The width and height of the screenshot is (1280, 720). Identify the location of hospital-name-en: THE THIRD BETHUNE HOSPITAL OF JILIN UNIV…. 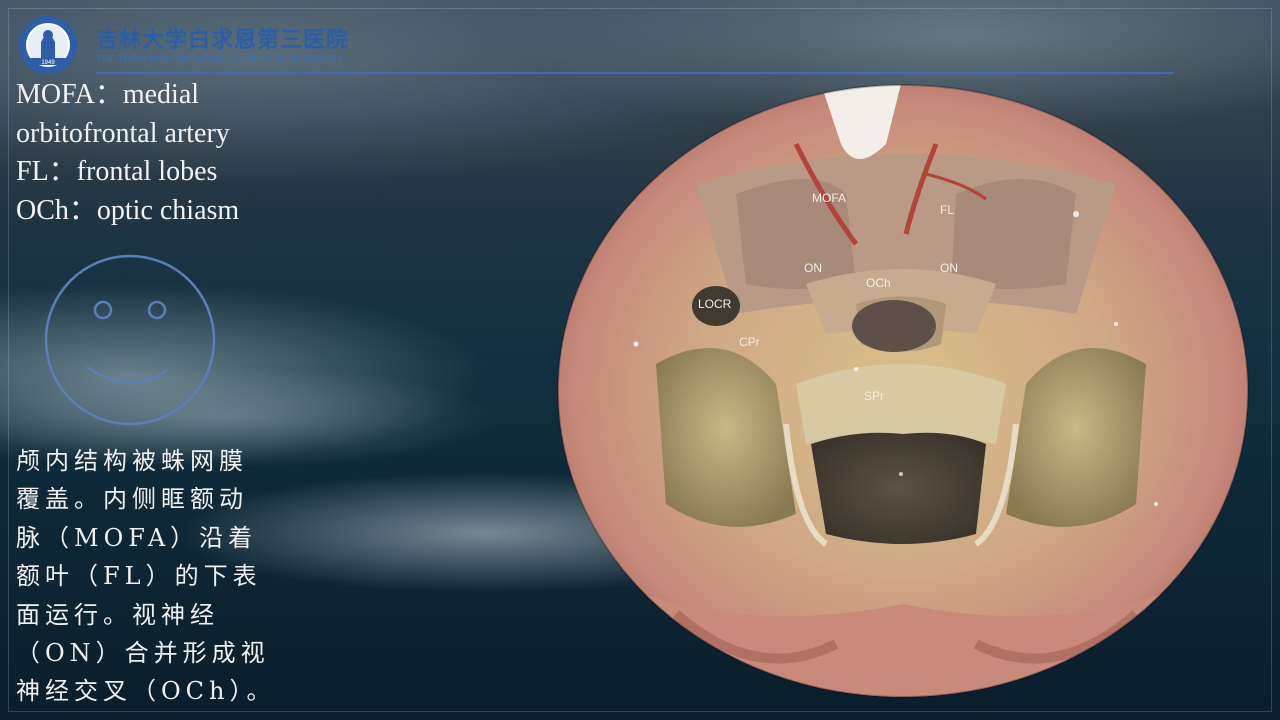
(220, 59).